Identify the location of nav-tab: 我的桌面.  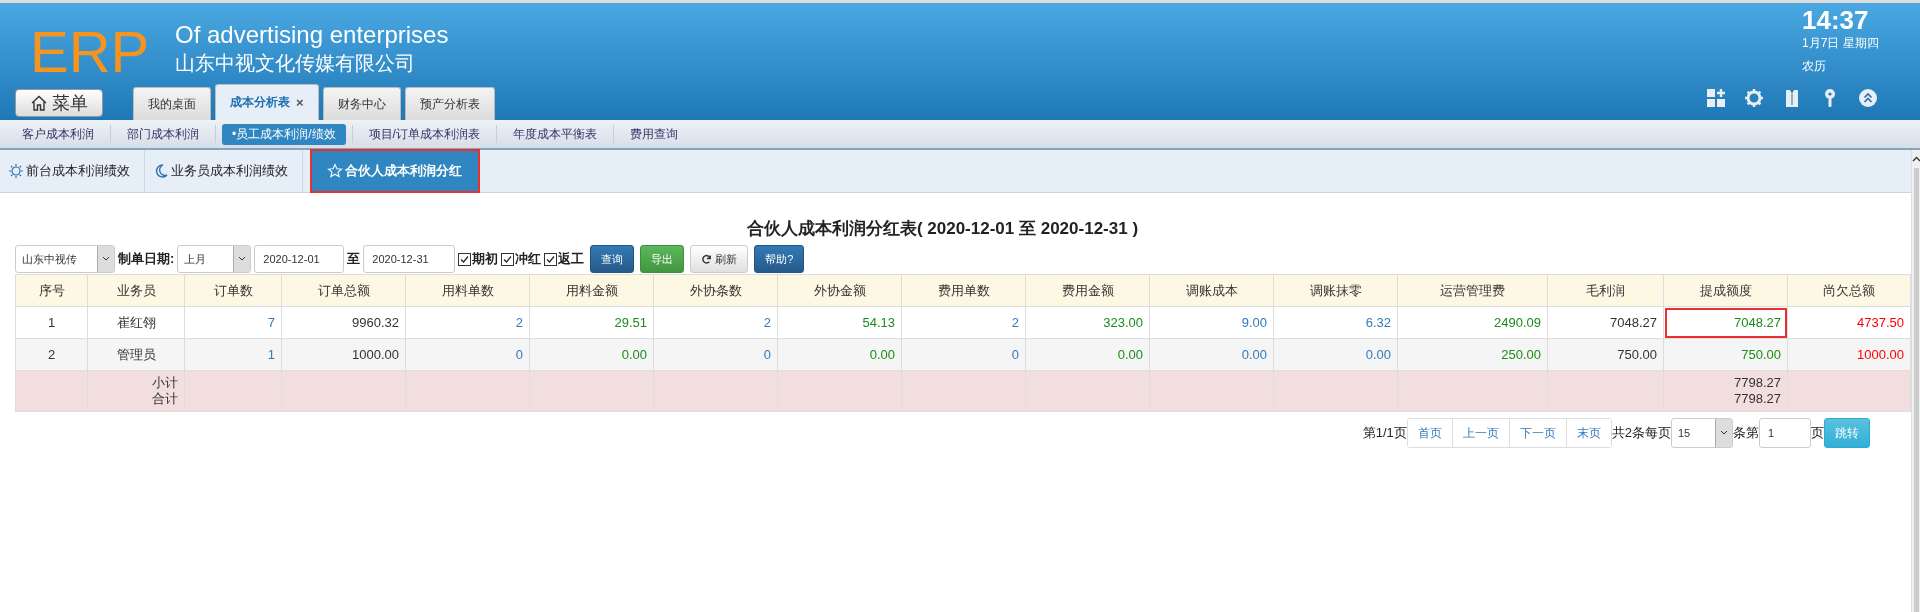
(172, 103).